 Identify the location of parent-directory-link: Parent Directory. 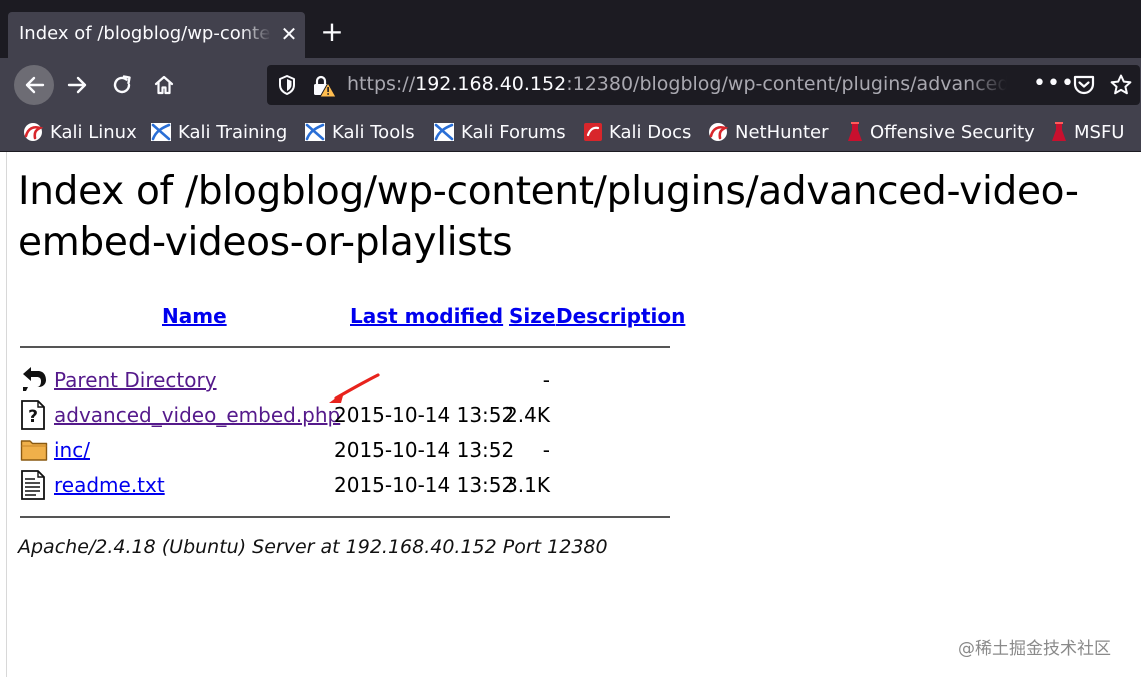
(135, 380).